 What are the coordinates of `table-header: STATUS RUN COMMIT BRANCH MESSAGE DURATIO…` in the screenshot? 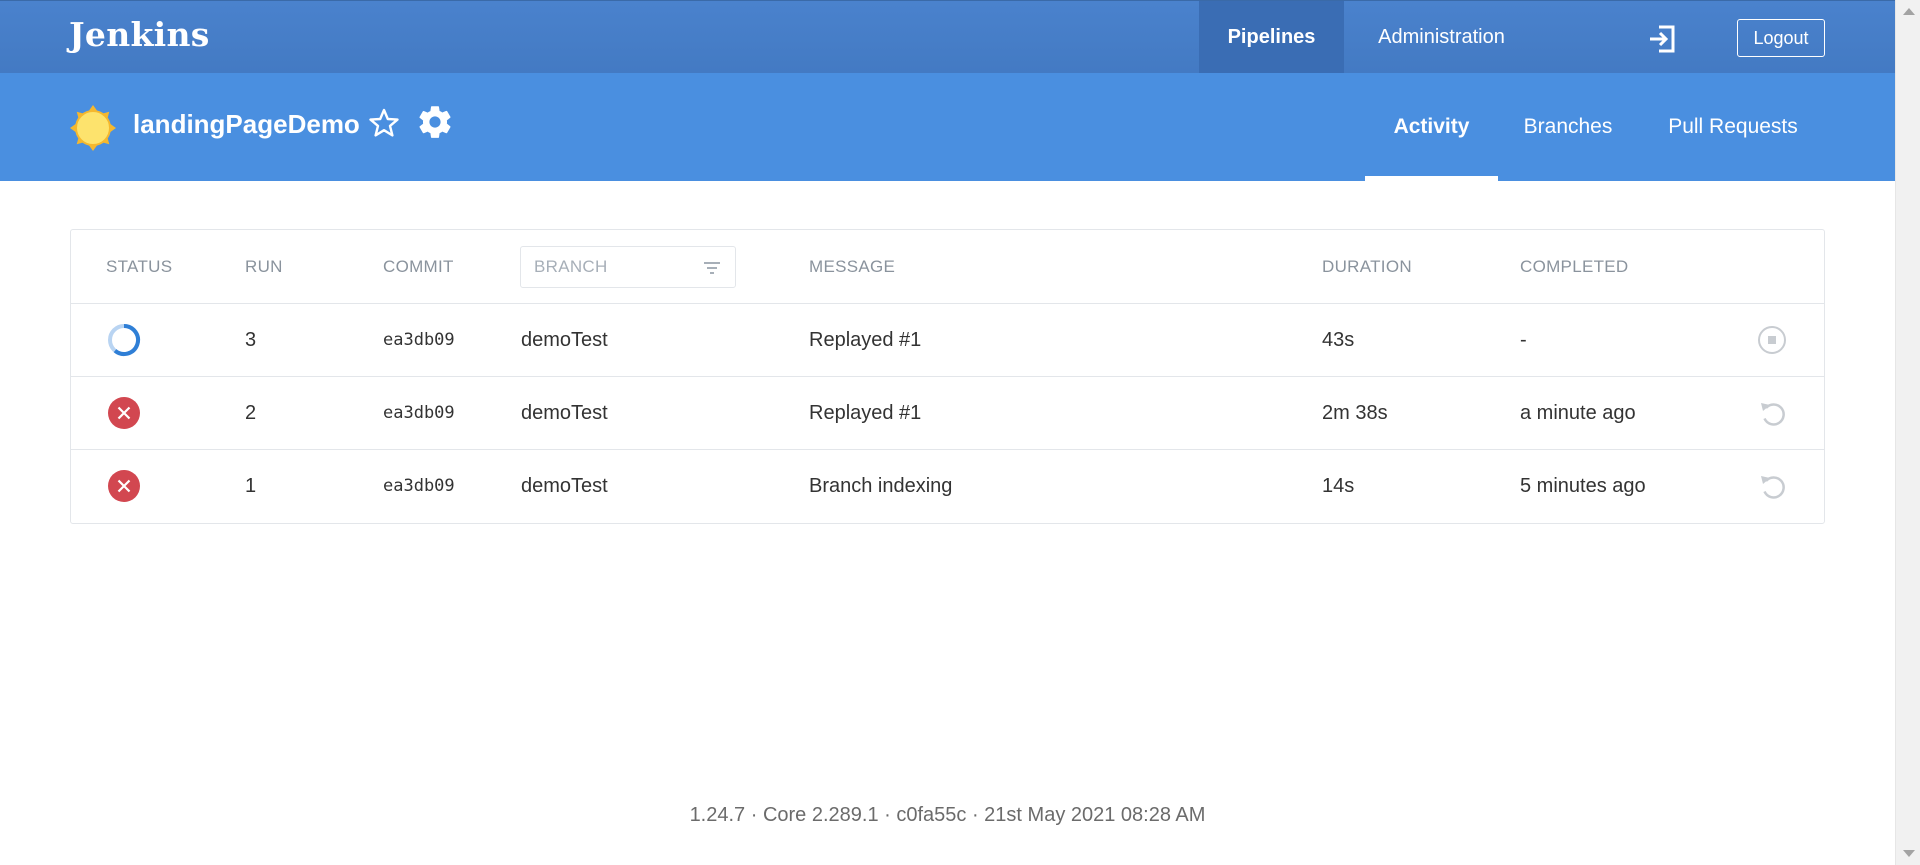 It's located at (947, 266).